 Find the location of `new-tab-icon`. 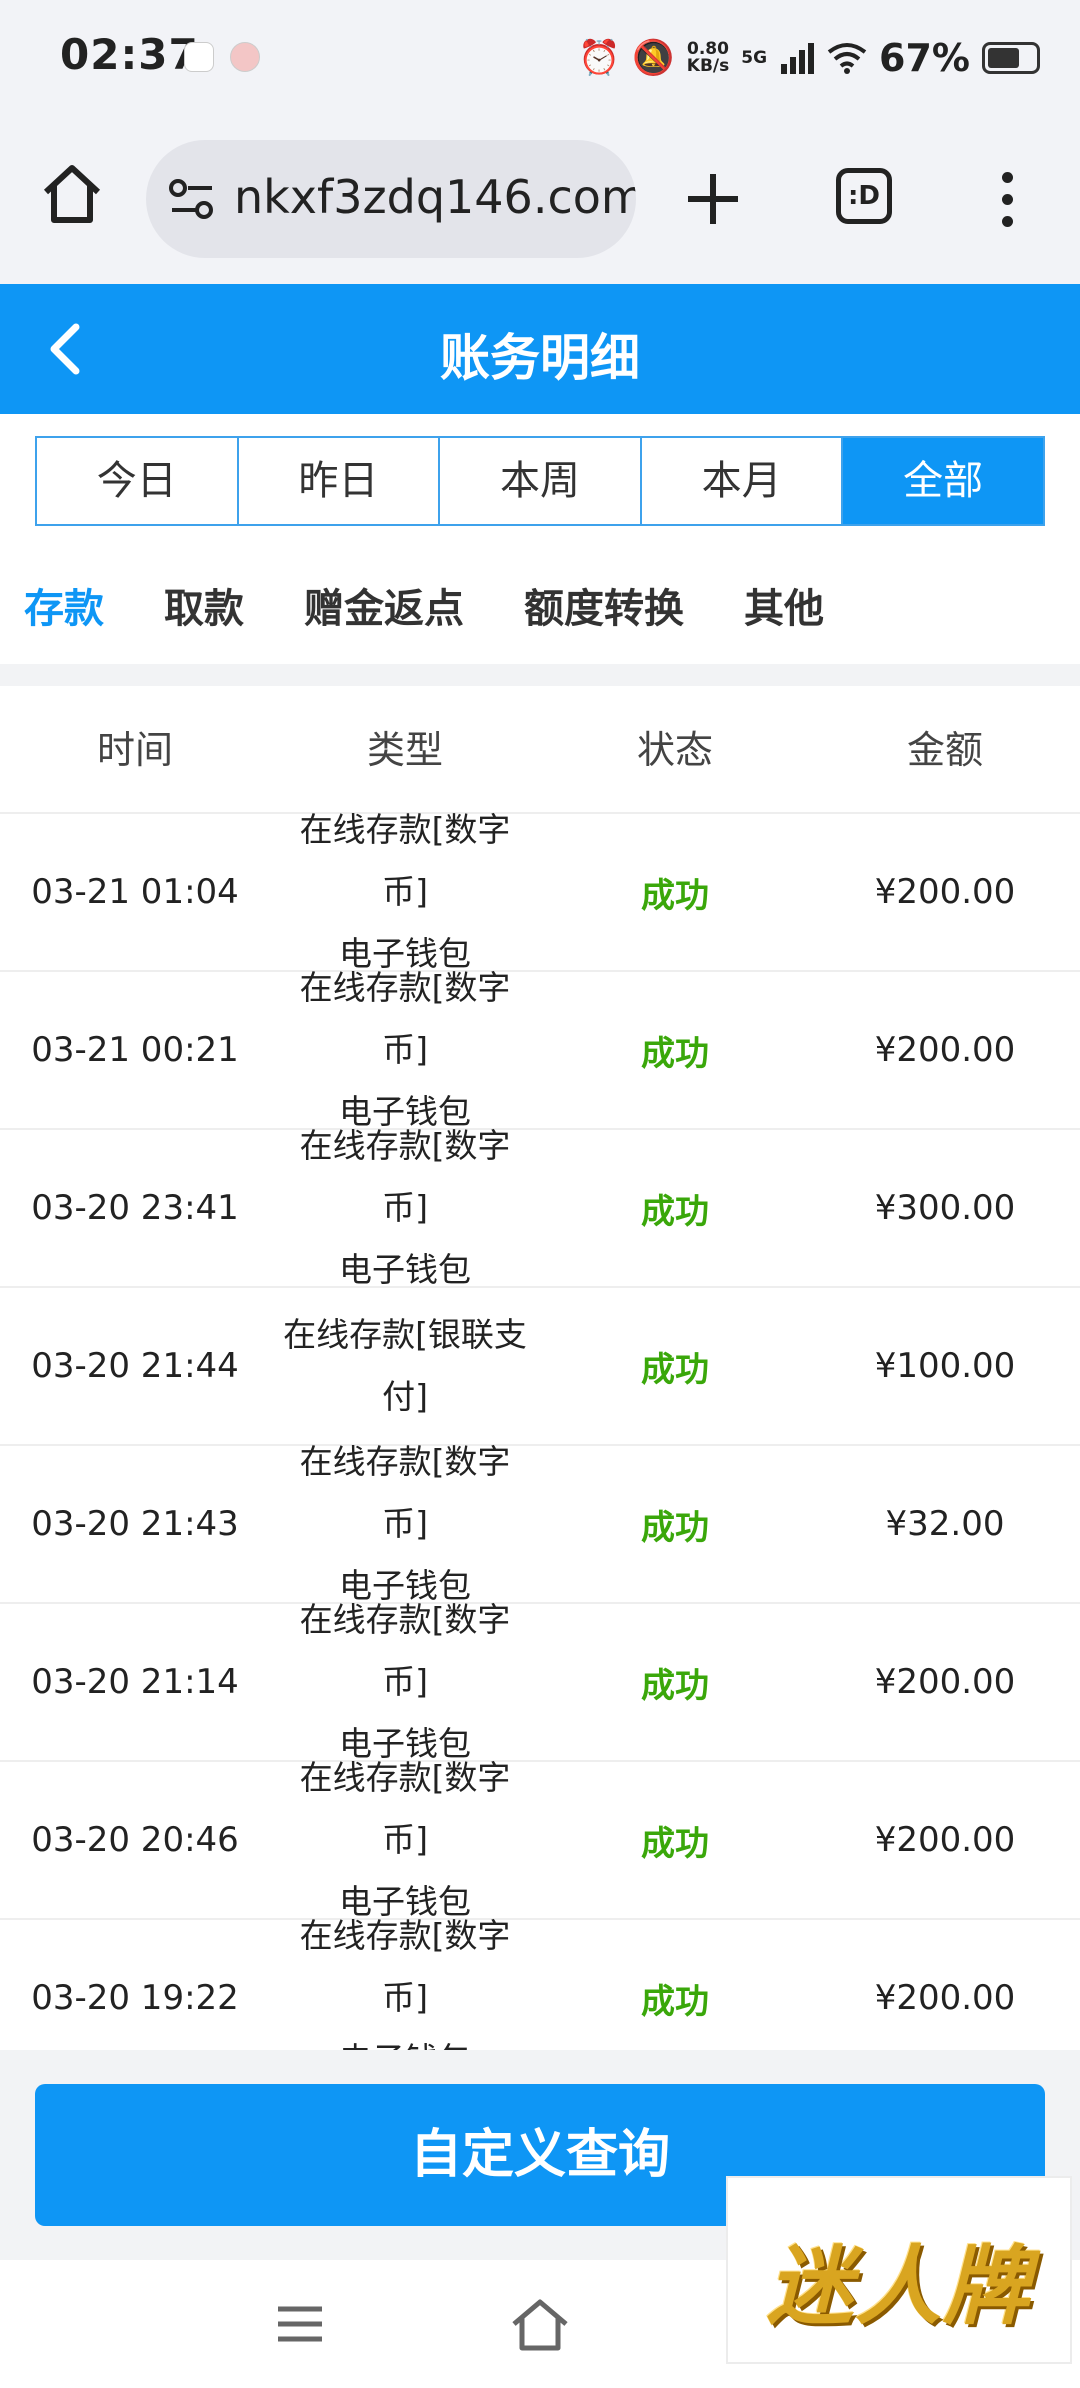

new-tab-icon is located at coordinates (713, 199).